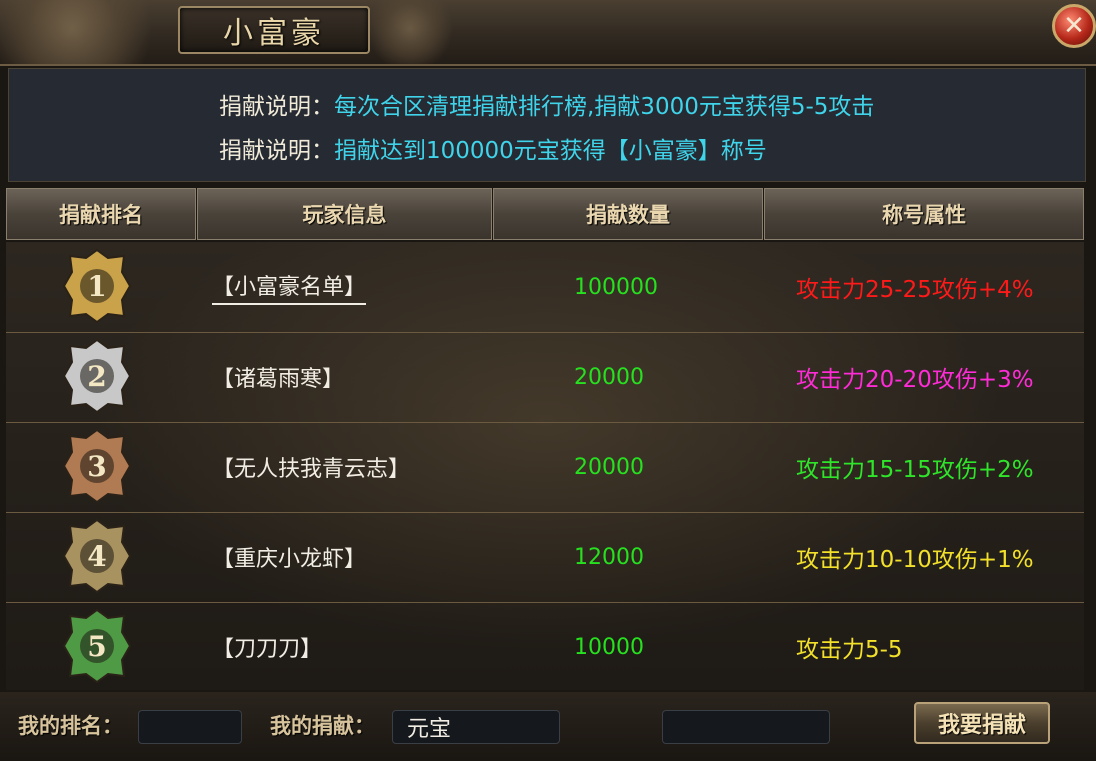  I want to click on player-name: 【无人扶我青云志】, so click(311, 467).